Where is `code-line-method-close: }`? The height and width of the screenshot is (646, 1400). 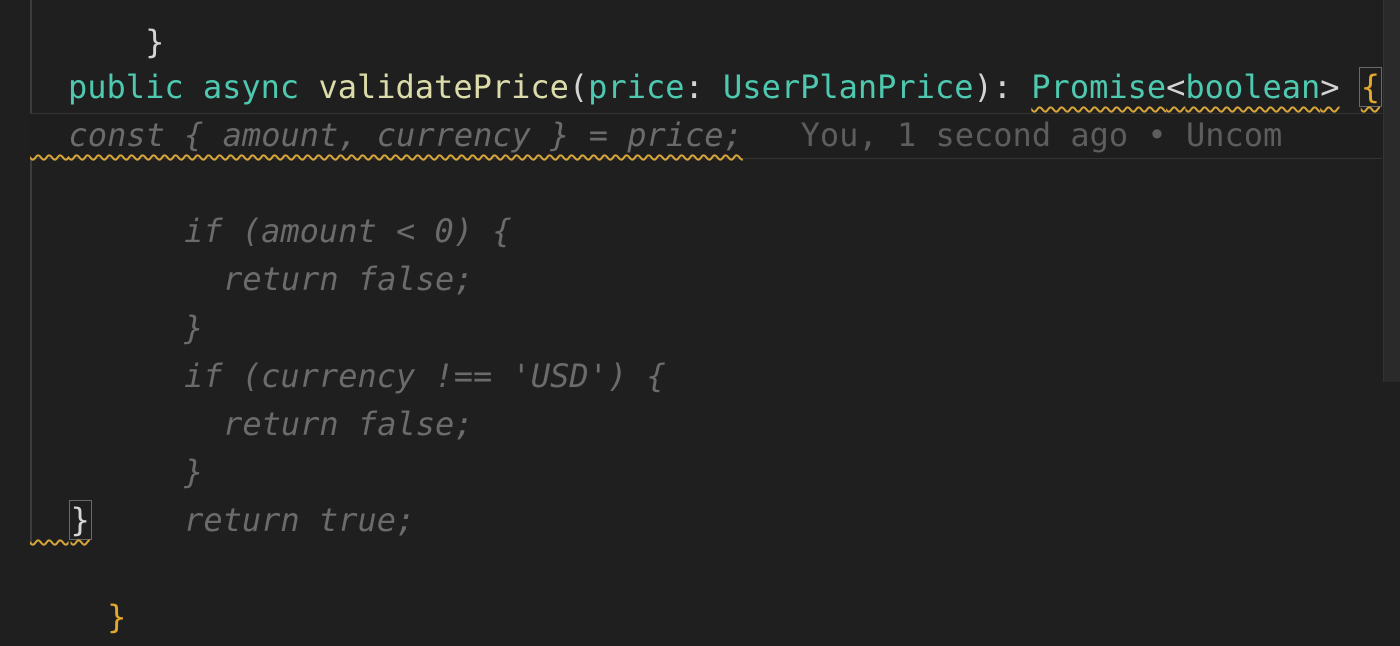
code-line-method-close: } is located at coordinates (61, 520).